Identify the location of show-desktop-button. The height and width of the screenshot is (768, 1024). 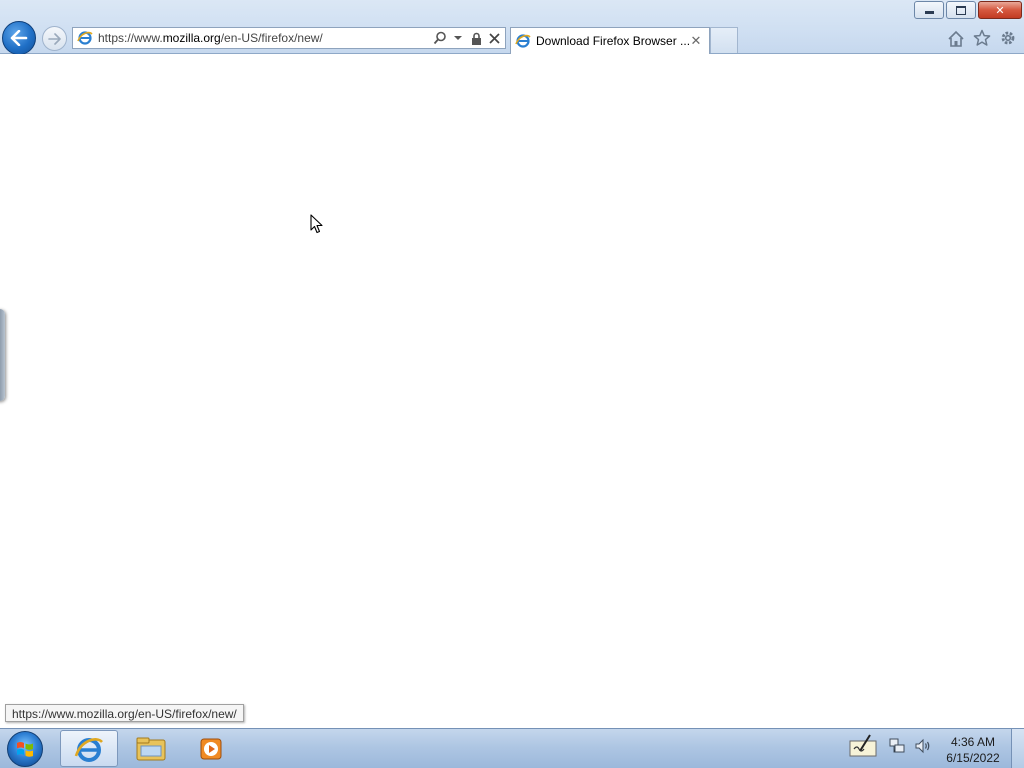
(1017, 748).